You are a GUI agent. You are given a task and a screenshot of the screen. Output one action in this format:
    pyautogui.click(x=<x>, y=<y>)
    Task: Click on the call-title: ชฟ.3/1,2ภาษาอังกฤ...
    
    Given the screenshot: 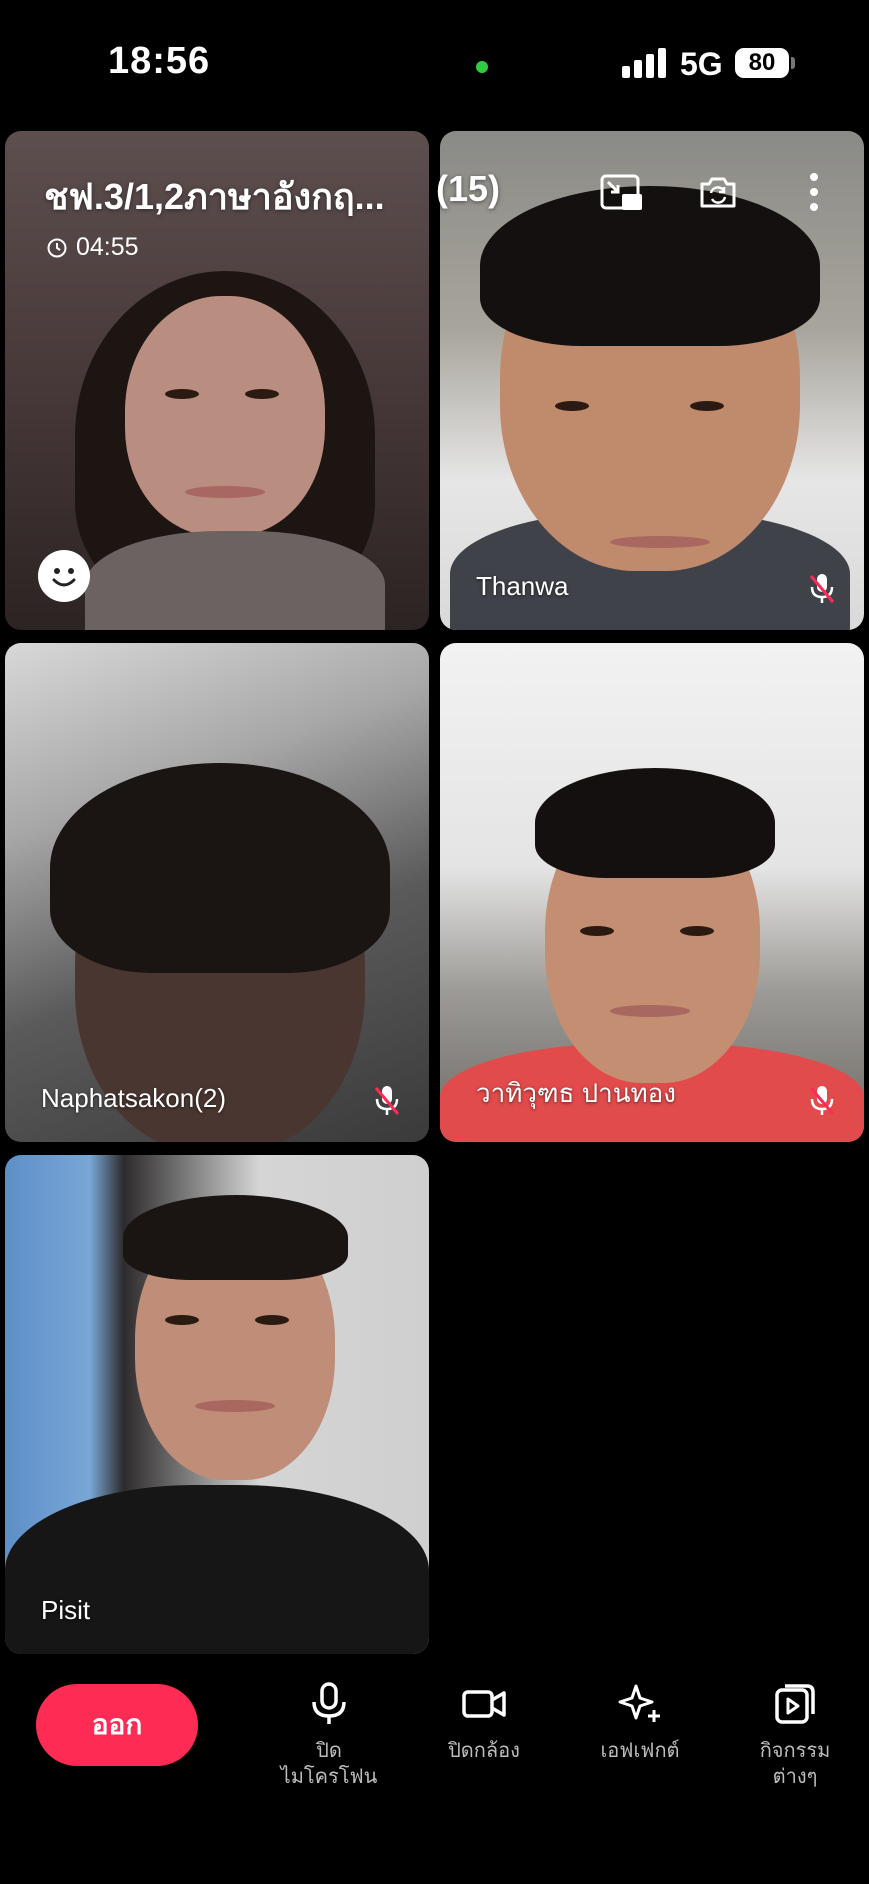 What is the action you would take?
    pyautogui.click(x=214, y=196)
    